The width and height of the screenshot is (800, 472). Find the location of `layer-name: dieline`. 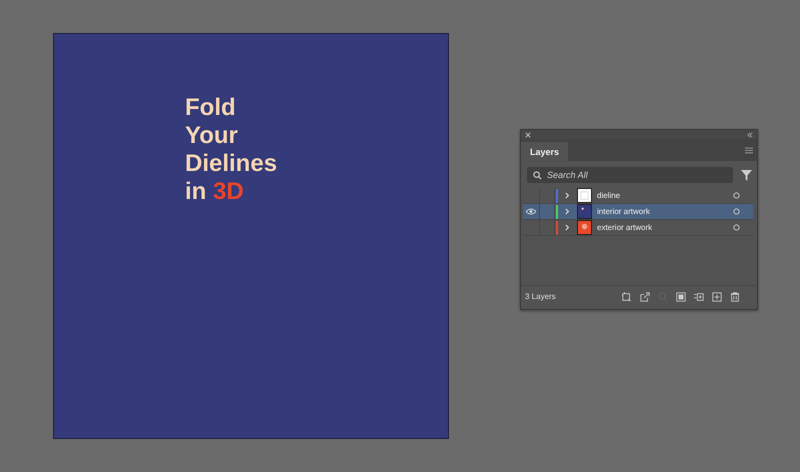

layer-name: dieline is located at coordinates (609, 195).